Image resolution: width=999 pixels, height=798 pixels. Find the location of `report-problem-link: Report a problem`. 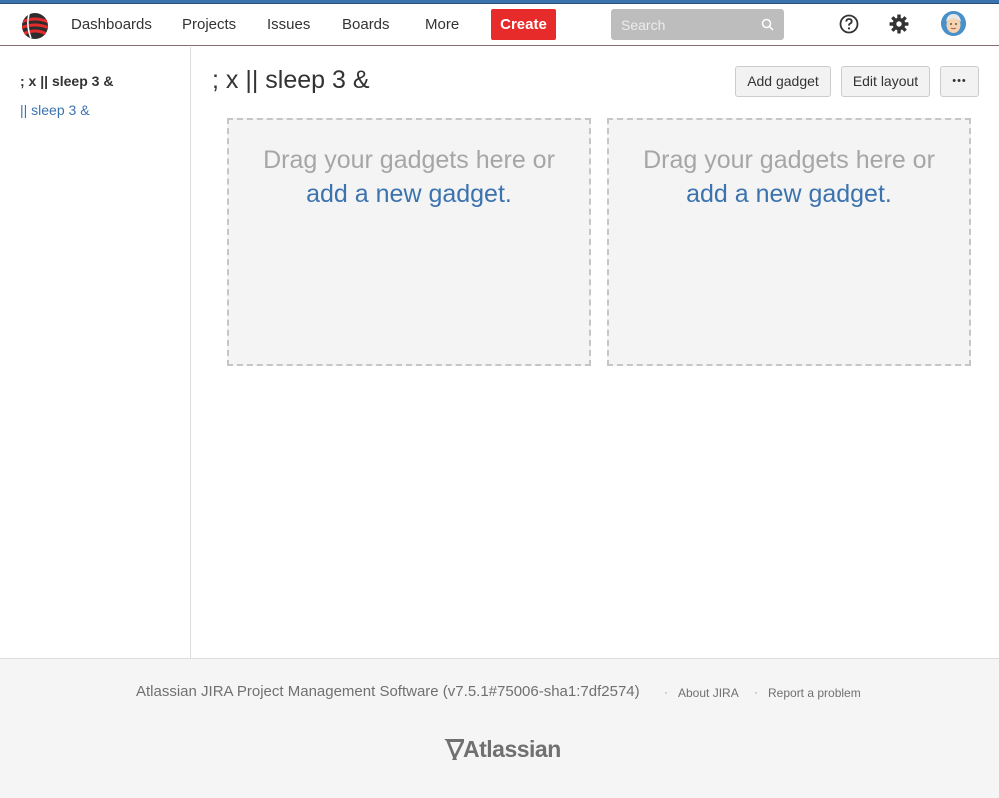

report-problem-link: Report a problem is located at coordinates (814, 693).